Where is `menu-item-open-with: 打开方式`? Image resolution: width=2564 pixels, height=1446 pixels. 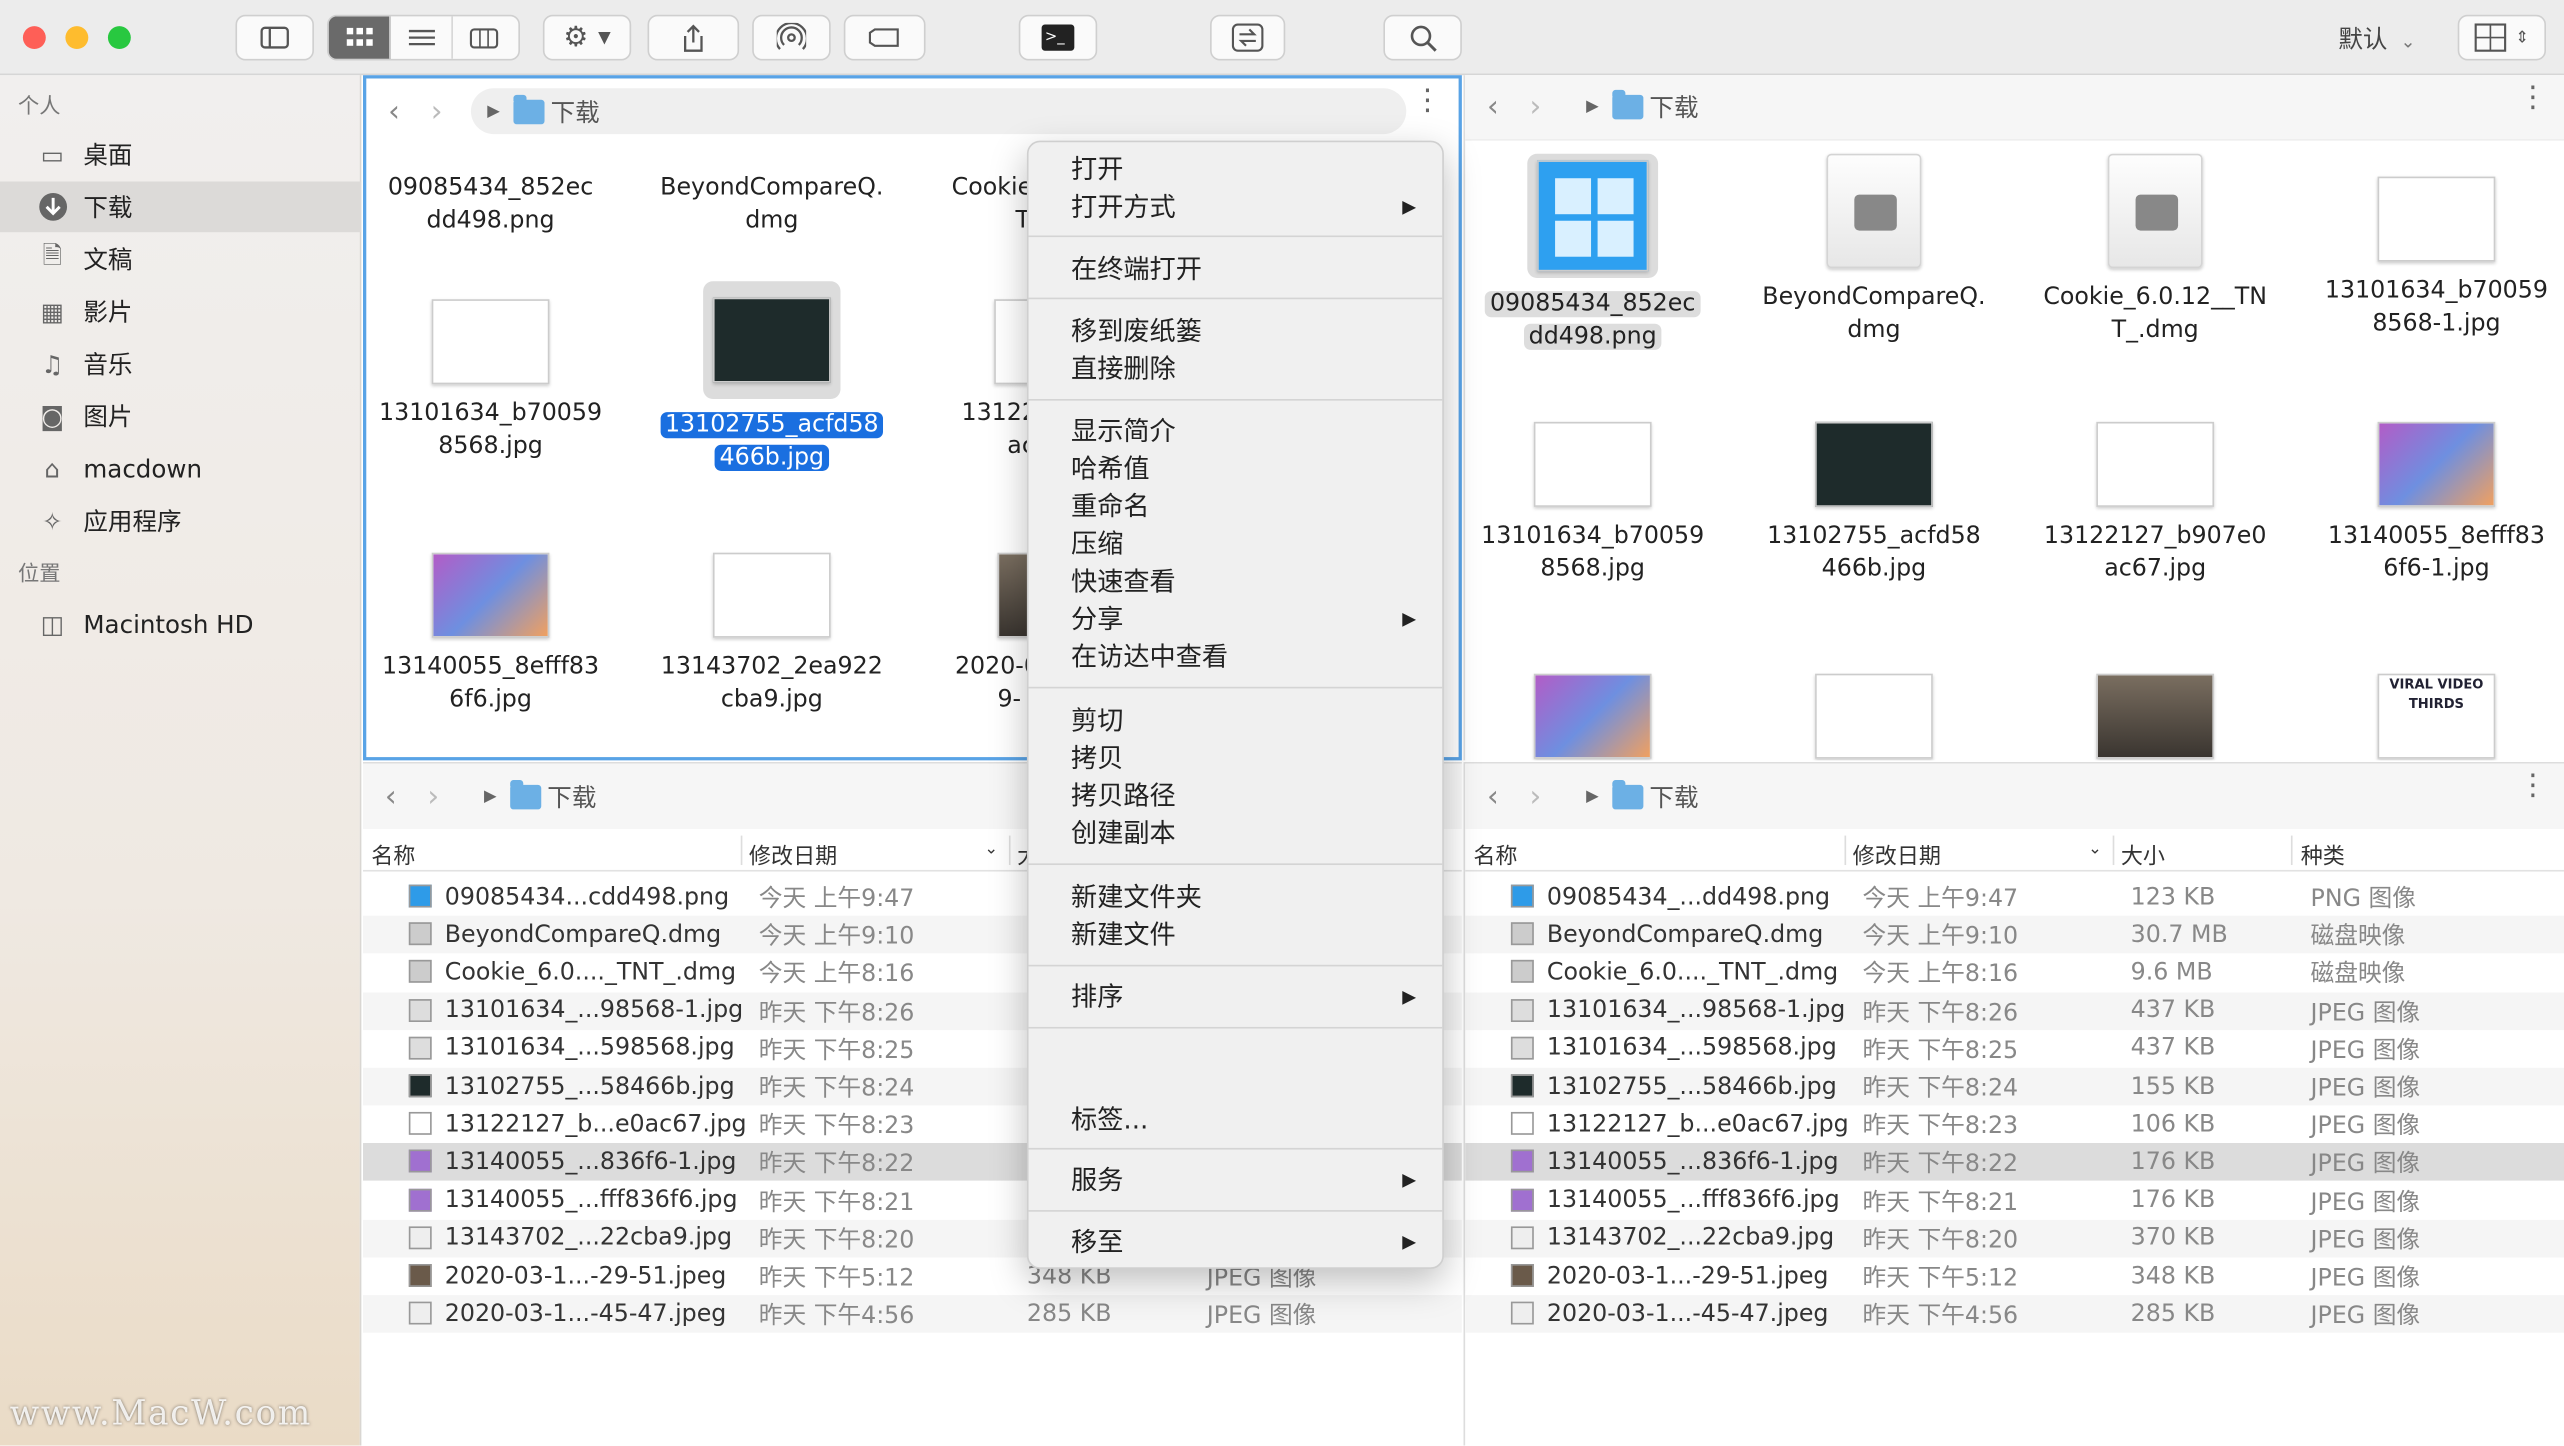 menu-item-open-with: 打开方式 is located at coordinates (1242, 207).